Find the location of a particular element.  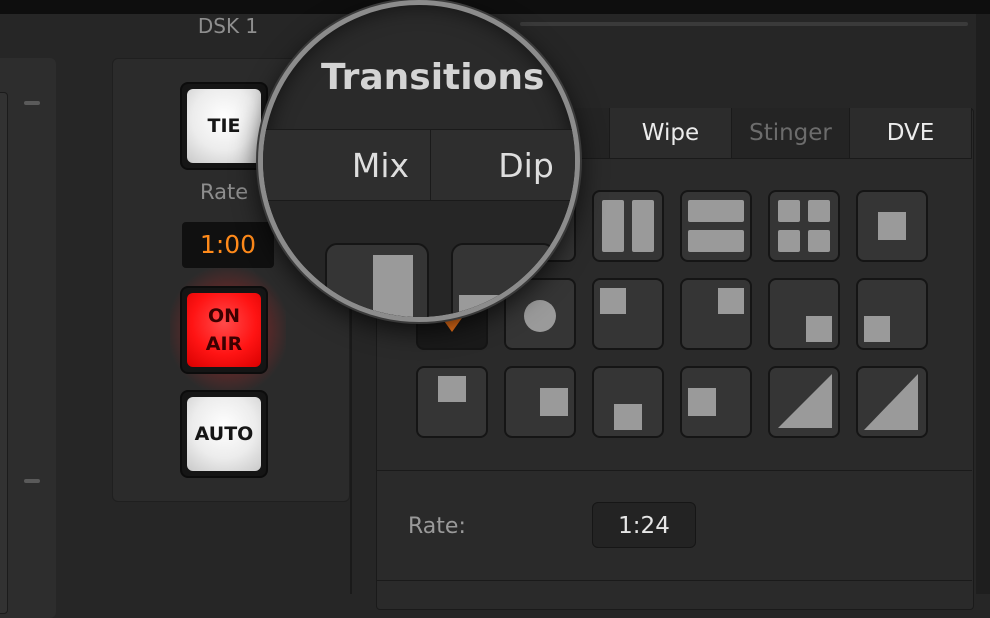

dsk-rate-display: 1:00 is located at coordinates (228, 245).